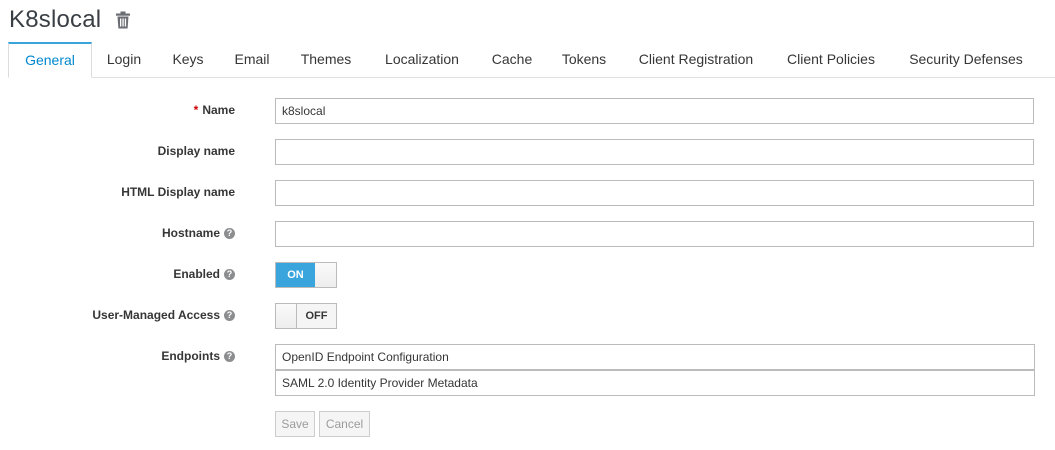 This screenshot has width=1055, height=450. I want to click on display-name-label: Display name, so click(196, 151).